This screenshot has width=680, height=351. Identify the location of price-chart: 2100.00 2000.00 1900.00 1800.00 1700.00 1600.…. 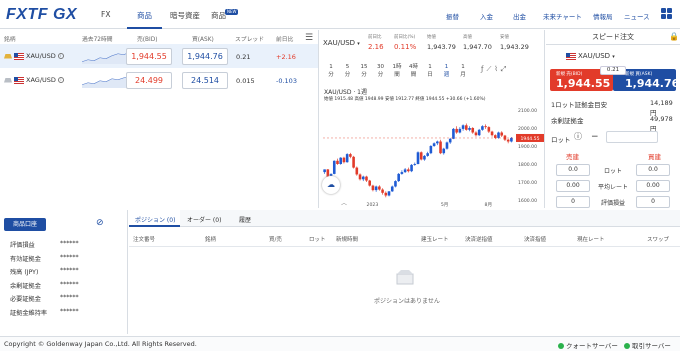
(432, 145).